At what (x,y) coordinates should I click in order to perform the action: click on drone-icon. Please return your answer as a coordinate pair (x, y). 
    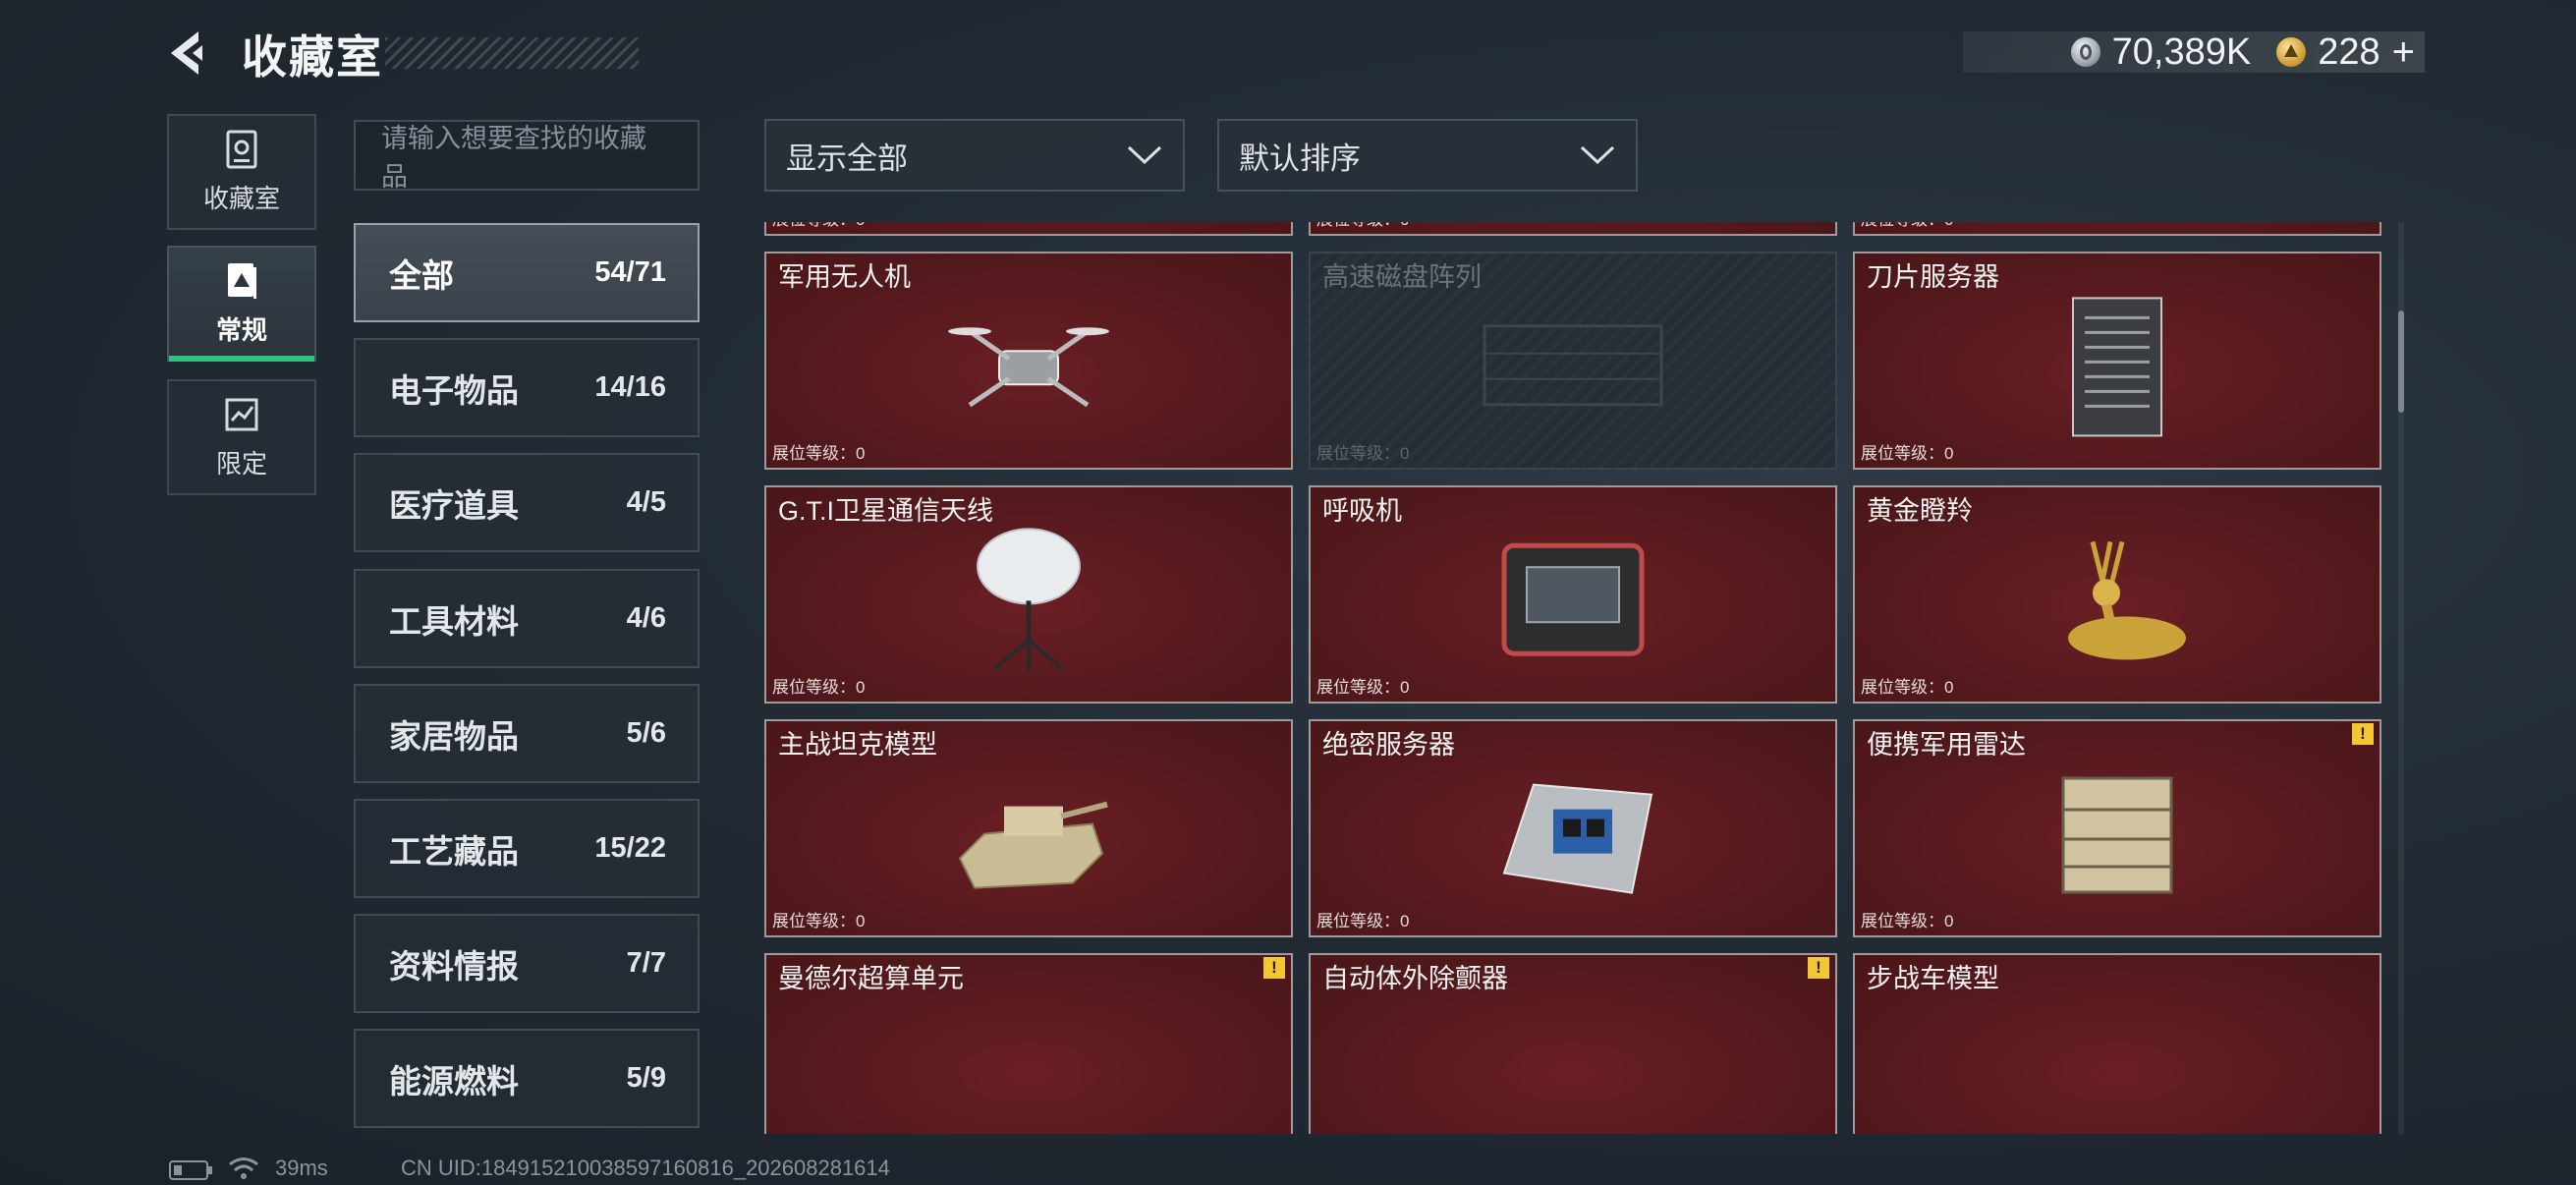
    Looking at the image, I should click on (1028, 368).